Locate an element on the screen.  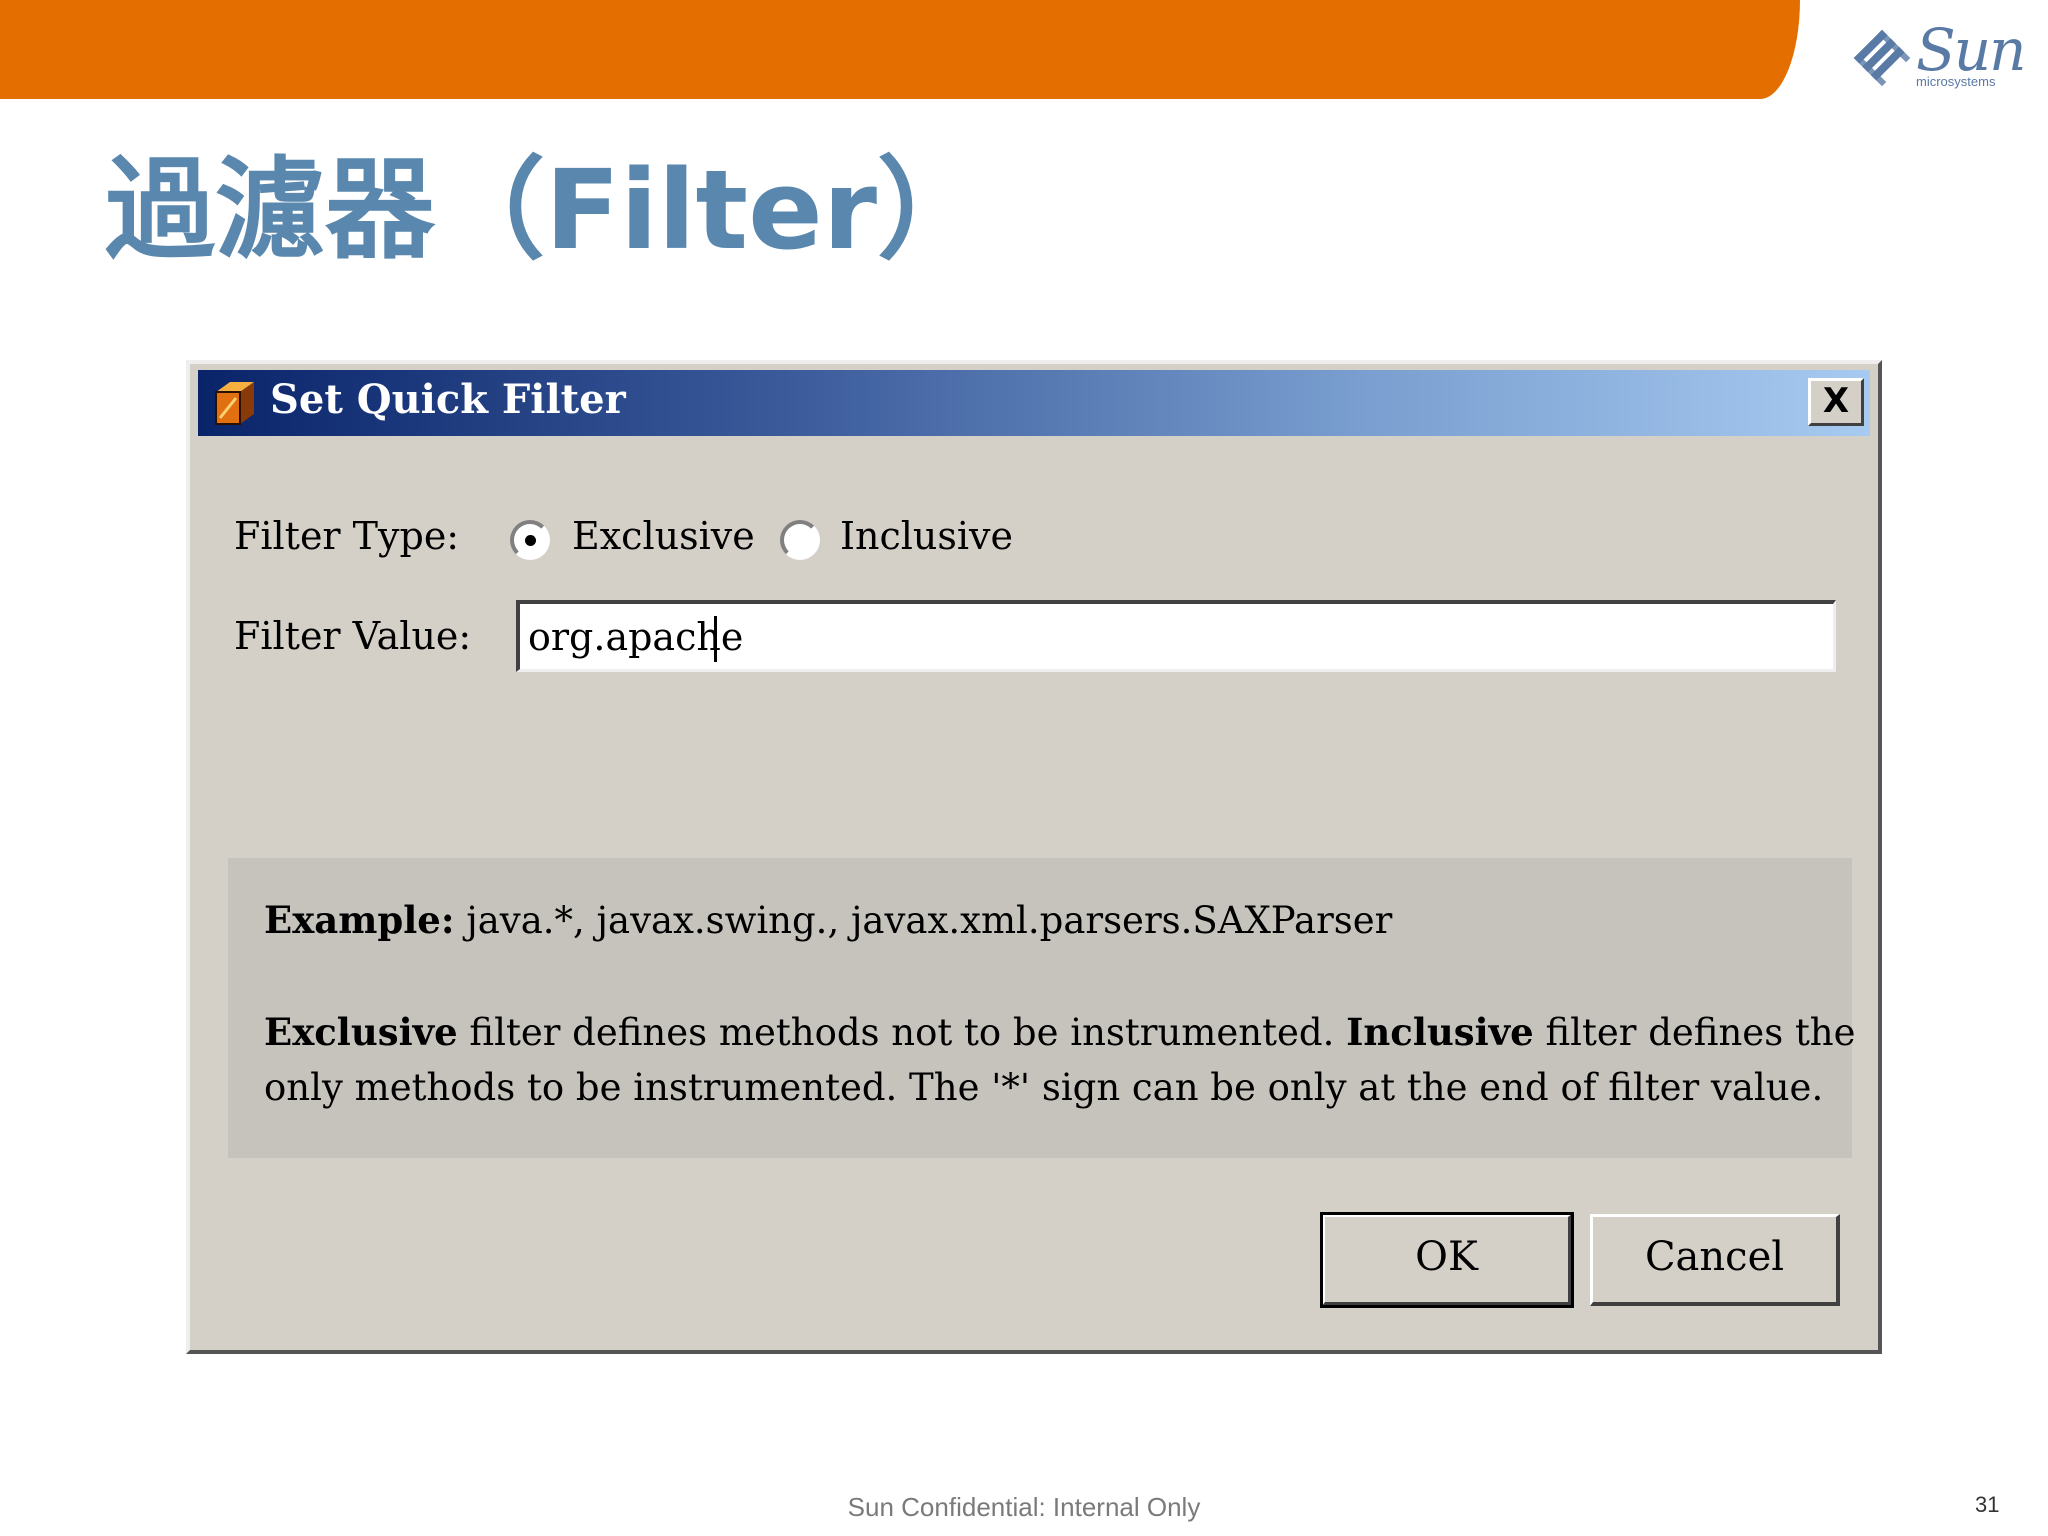
radio-inclusive-label: Inclusive is located at coordinates (926, 536).